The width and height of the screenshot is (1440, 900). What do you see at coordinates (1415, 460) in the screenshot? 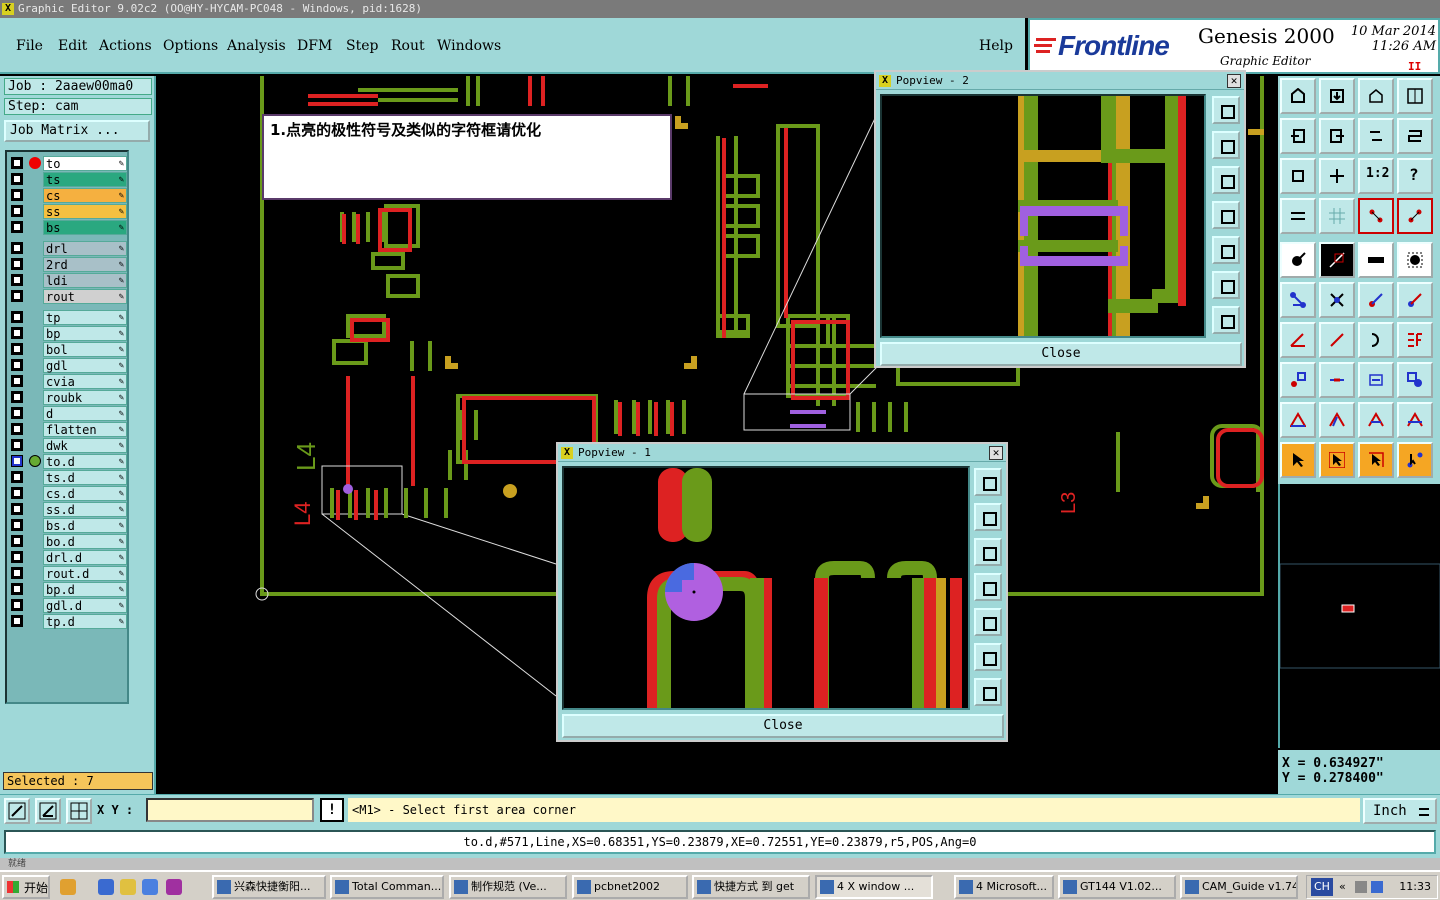
I see `select-net-button` at bounding box center [1415, 460].